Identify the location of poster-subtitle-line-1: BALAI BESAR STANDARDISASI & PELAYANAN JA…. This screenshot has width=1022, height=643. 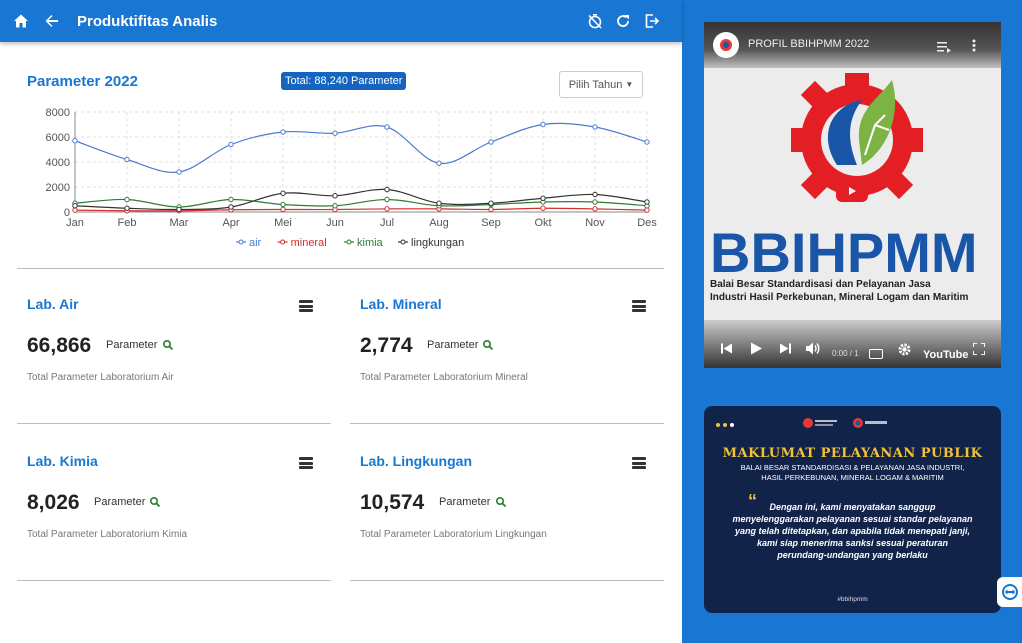
(852, 467).